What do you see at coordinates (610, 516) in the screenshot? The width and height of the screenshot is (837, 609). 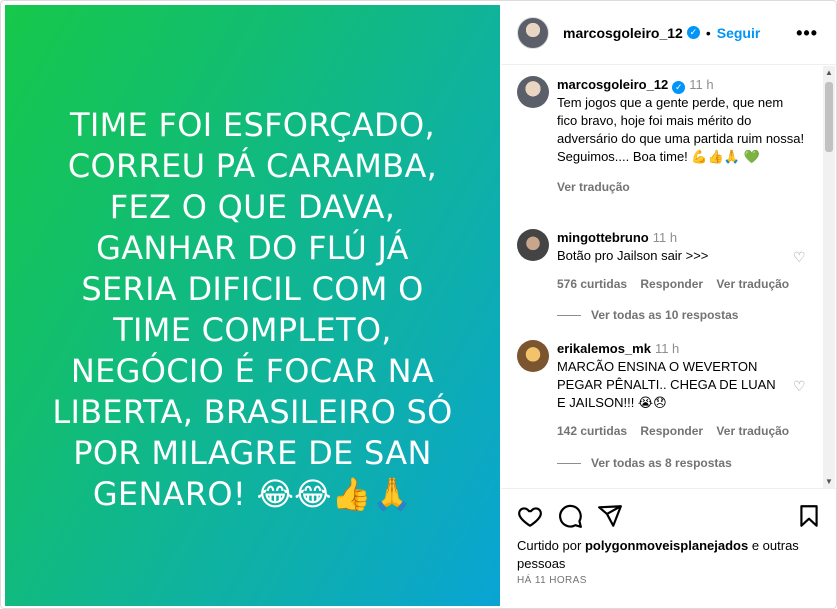 I see `share-send-icon` at bounding box center [610, 516].